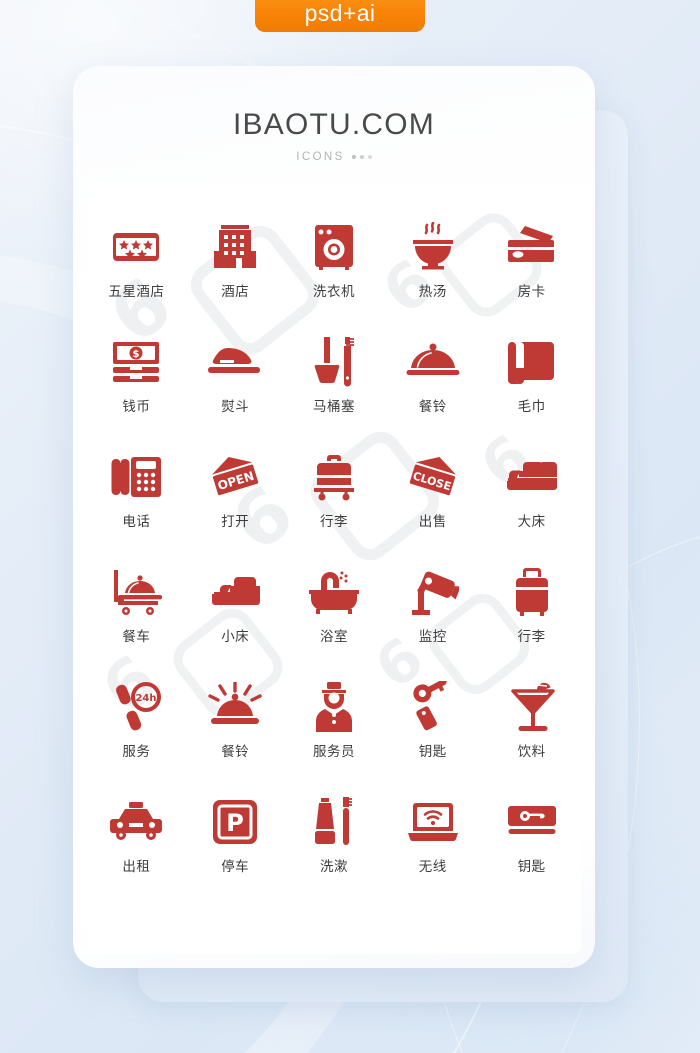 The width and height of the screenshot is (700, 1053). Describe the element at coordinates (235, 407) in the screenshot. I see `icon-label: 熨斗` at that location.